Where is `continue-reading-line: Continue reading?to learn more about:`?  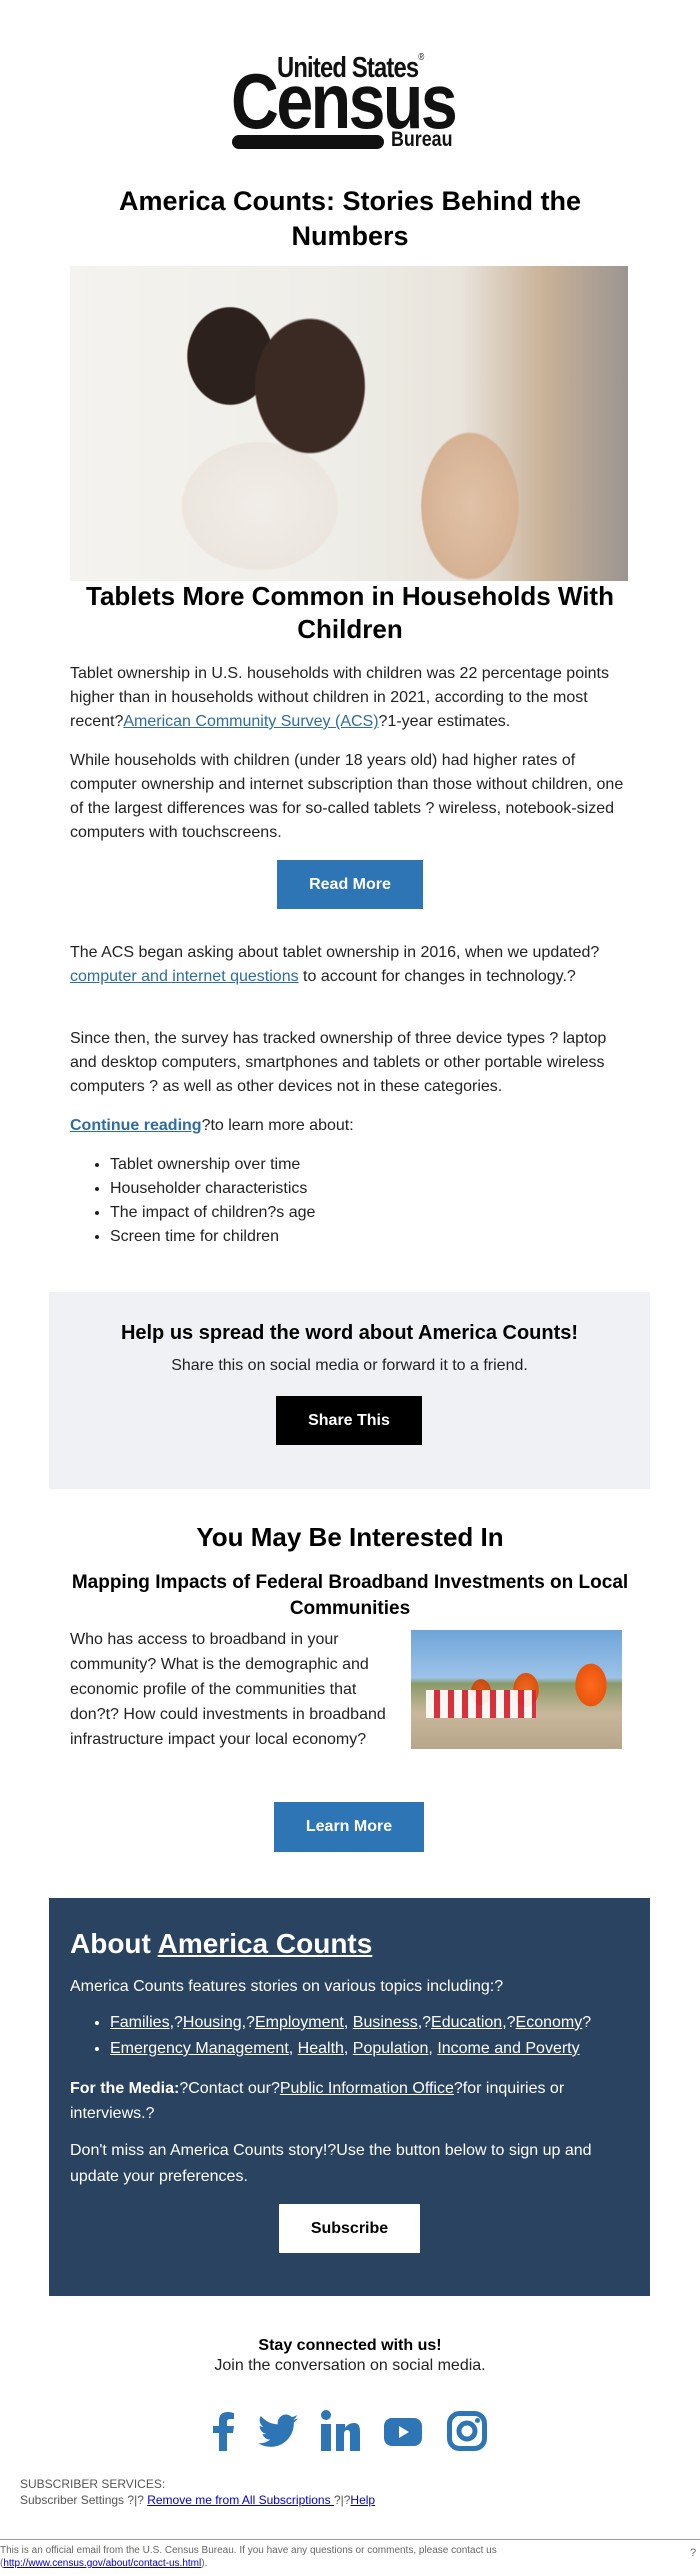
continue-reading-line: Continue reading?to learn more about: is located at coordinates (350, 1126).